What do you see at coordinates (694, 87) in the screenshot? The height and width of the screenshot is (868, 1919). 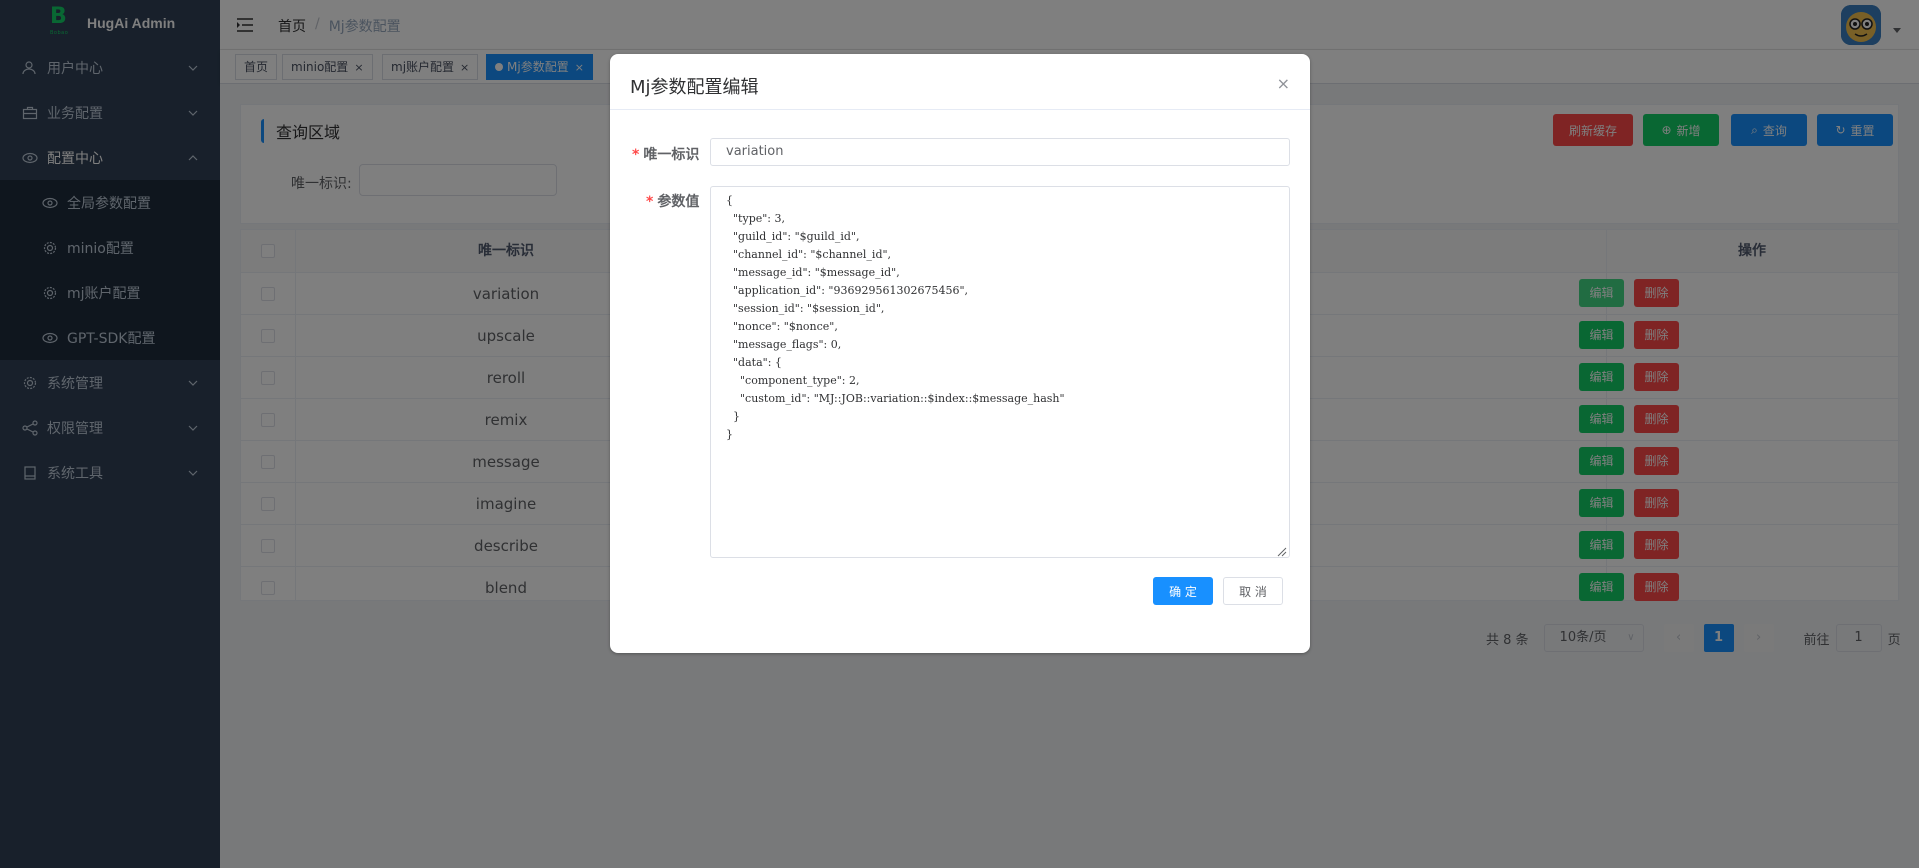 I see `dialog-title: Mj参数配置编辑` at bounding box center [694, 87].